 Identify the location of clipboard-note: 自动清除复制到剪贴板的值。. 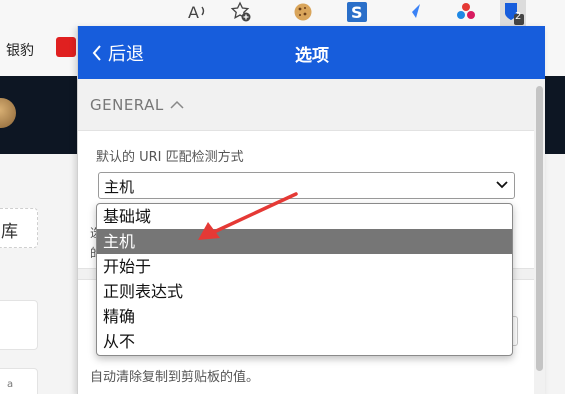
(175, 377).